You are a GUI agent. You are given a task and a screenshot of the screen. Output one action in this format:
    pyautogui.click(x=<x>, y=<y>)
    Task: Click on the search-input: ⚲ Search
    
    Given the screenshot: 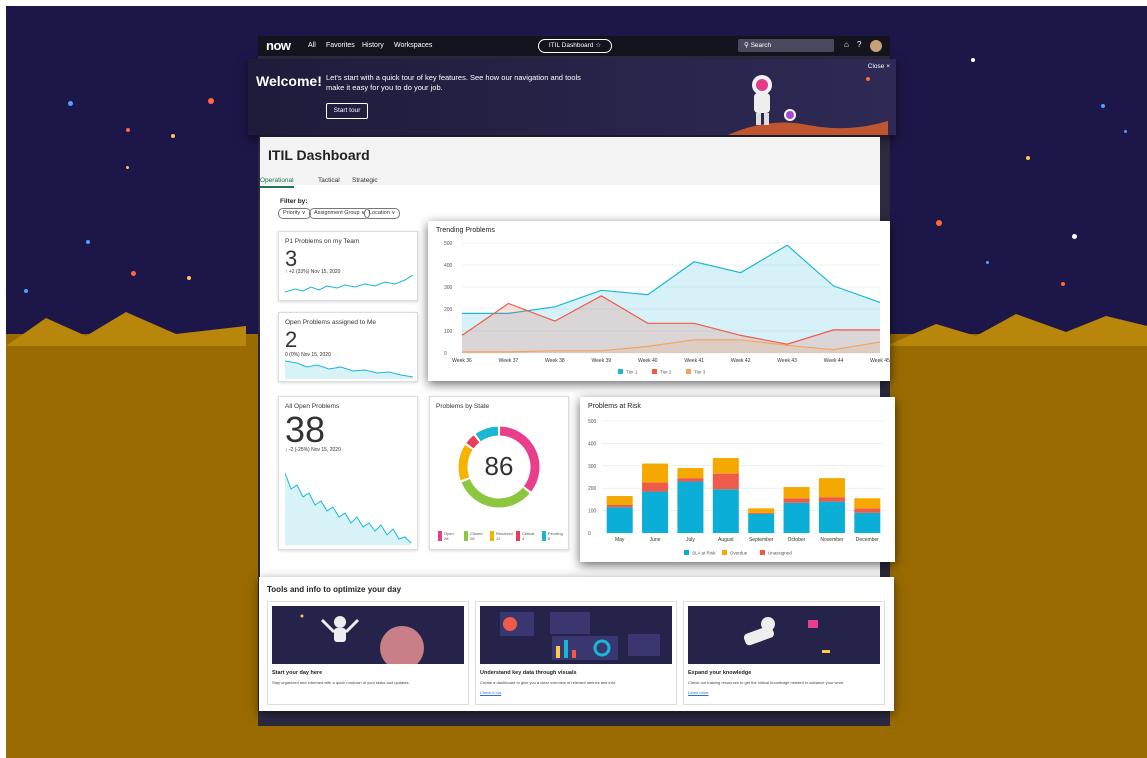 What is the action you would take?
    pyautogui.click(x=786, y=45)
    